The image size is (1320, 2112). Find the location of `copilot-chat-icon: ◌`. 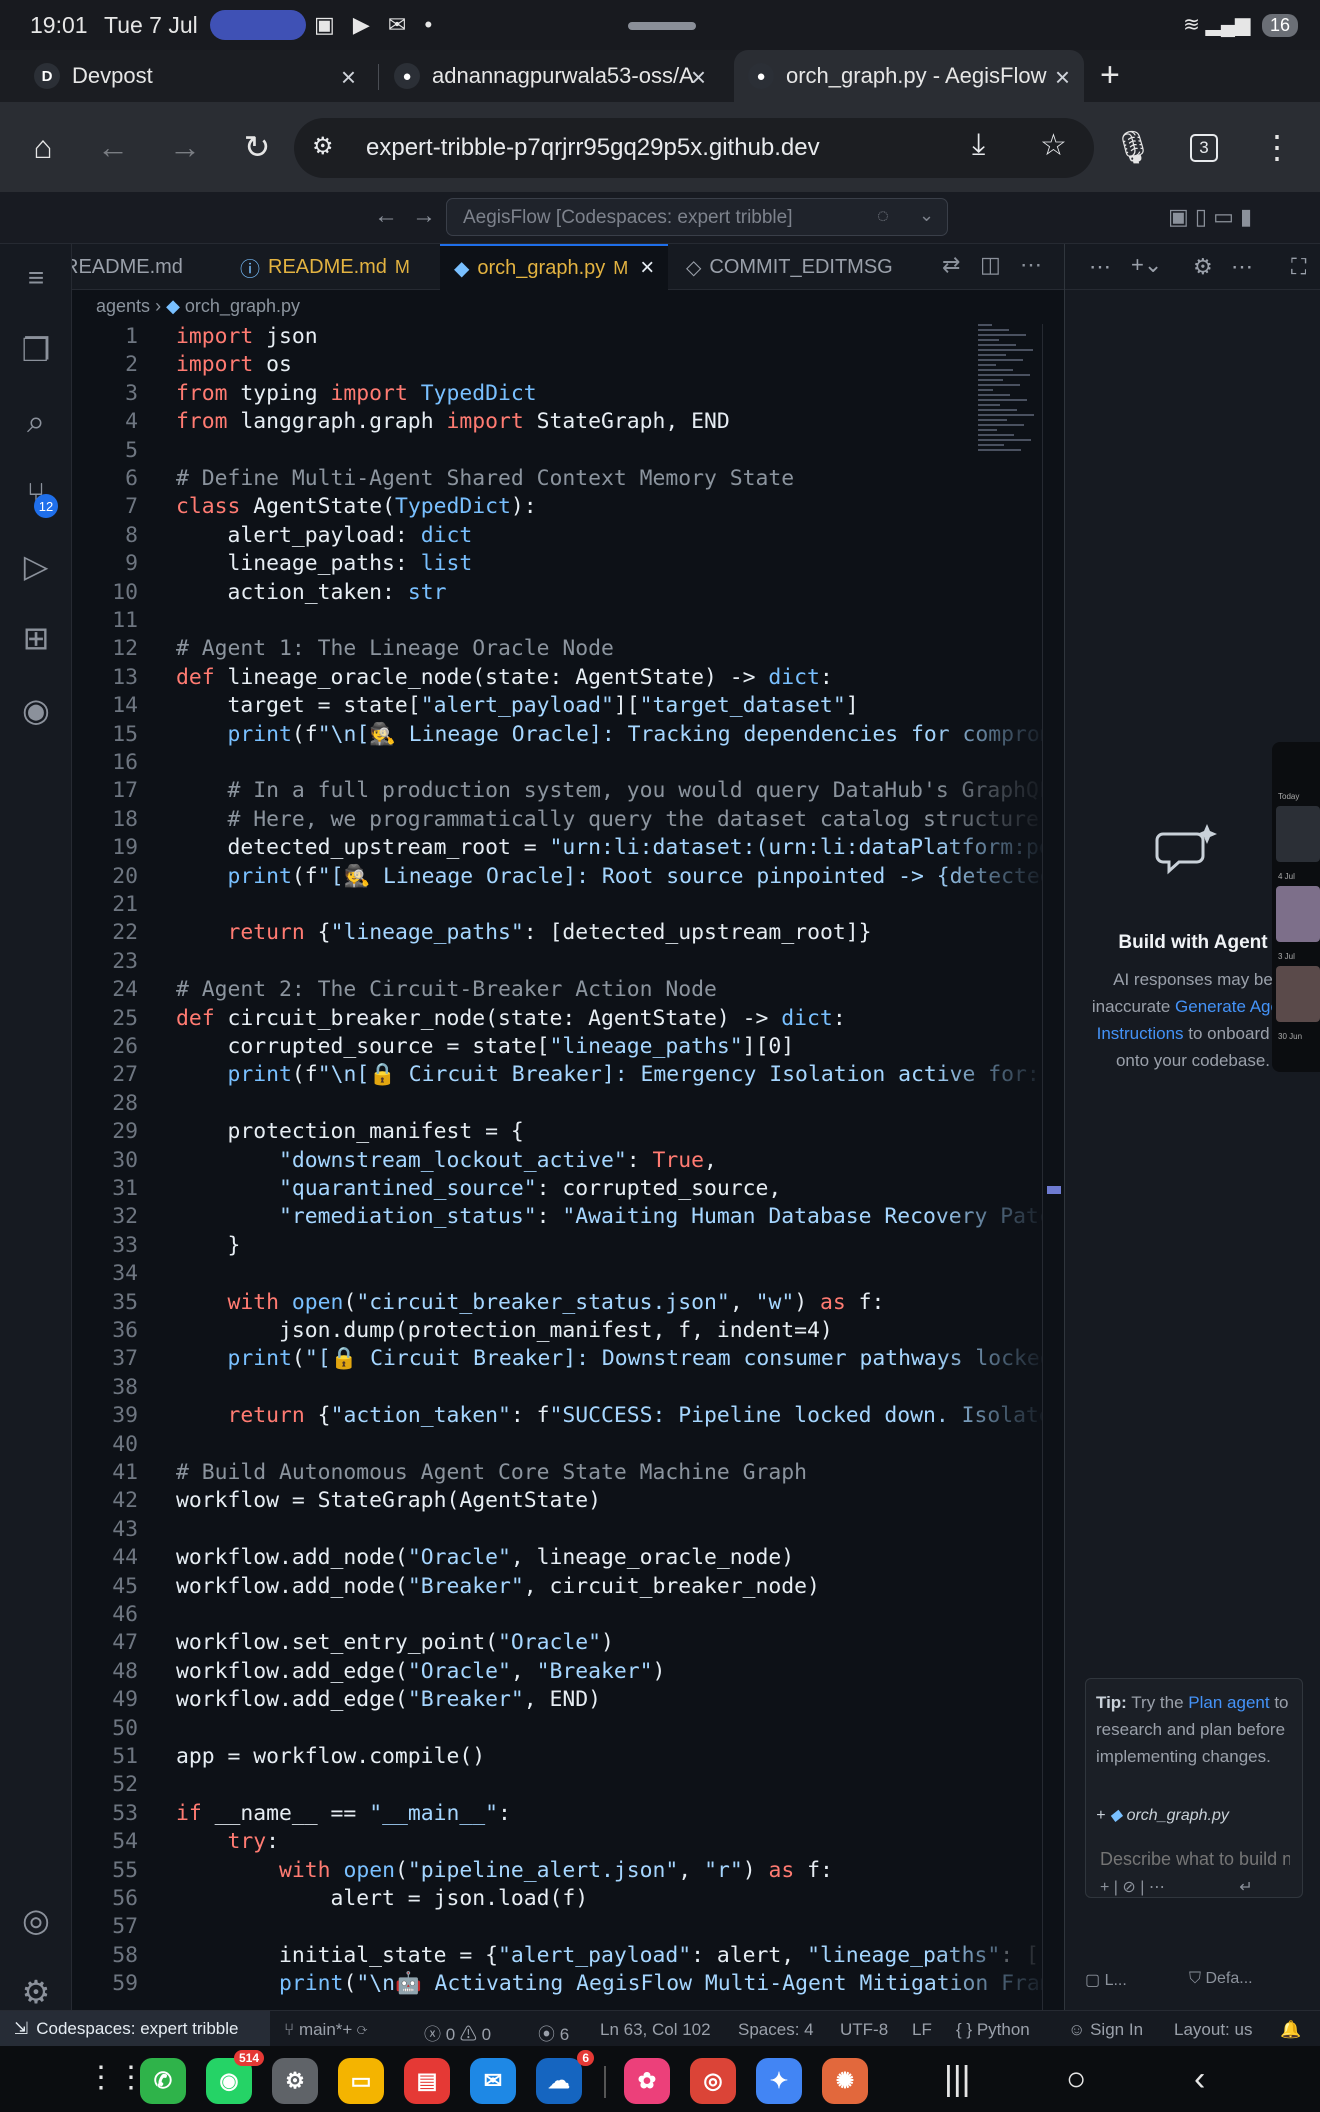

copilot-chat-icon: ◌ is located at coordinates (883, 216).